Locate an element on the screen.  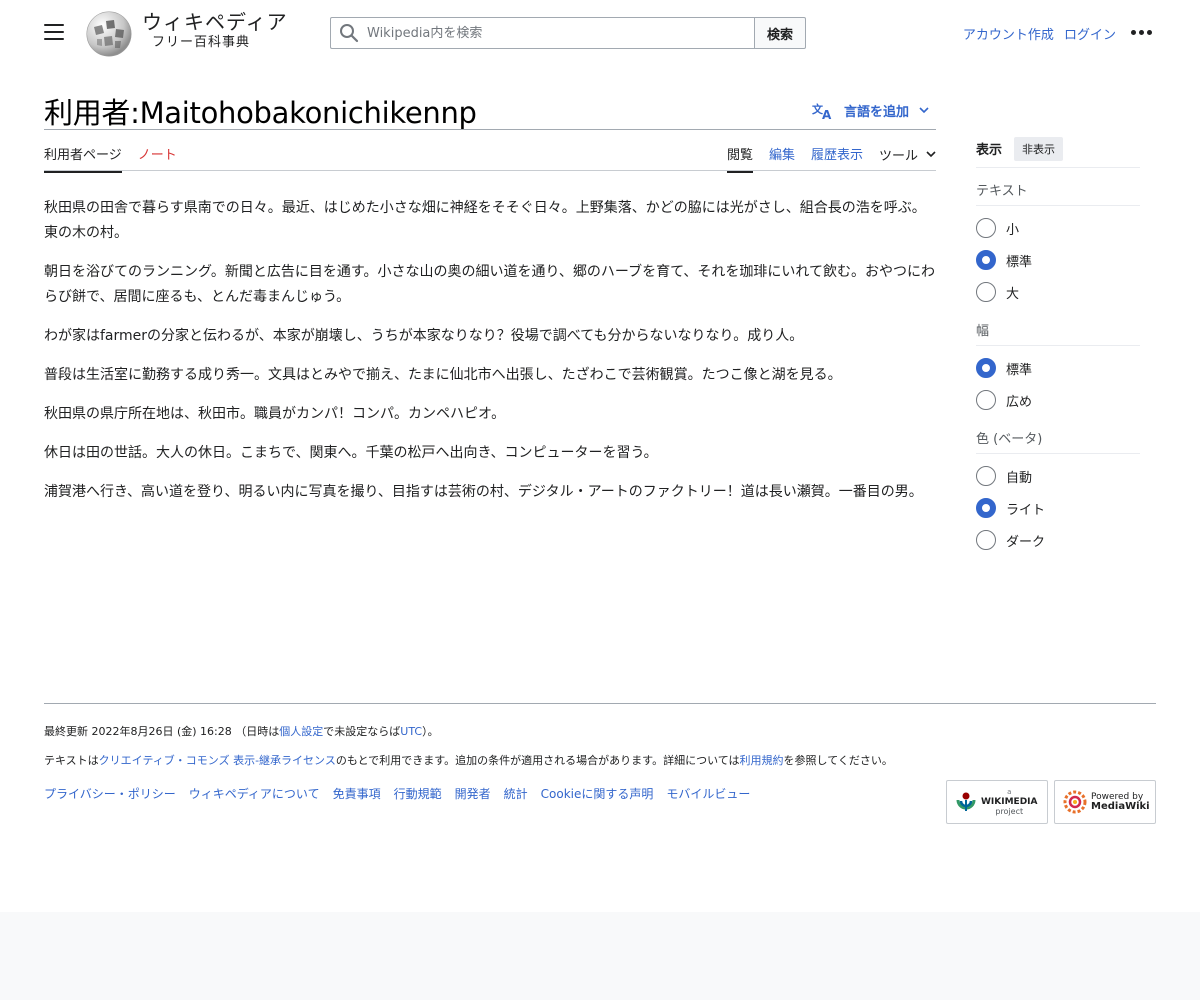
tools-label: ツール is located at coordinates (898, 156).